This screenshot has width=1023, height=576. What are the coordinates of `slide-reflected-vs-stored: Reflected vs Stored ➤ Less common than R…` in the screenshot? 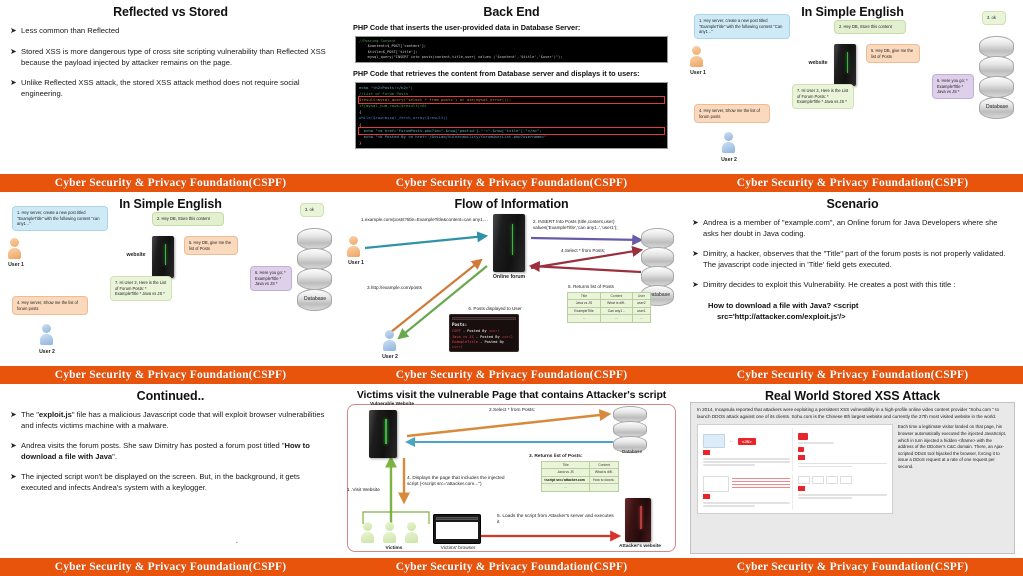 It's located at (170, 96).